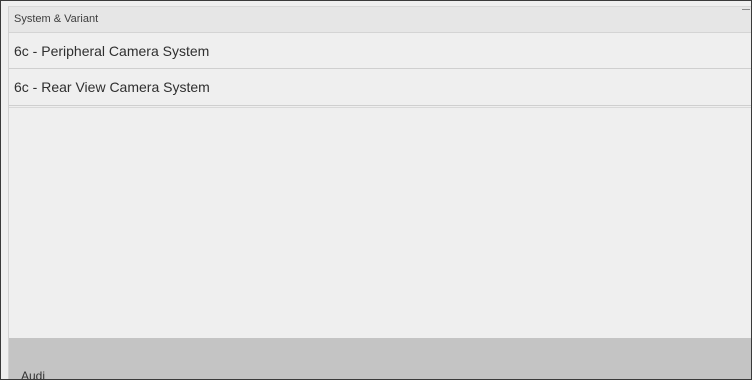  What do you see at coordinates (56, 19) in the screenshot?
I see `panel-title: System & Variant` at bounding box center [56, 19].